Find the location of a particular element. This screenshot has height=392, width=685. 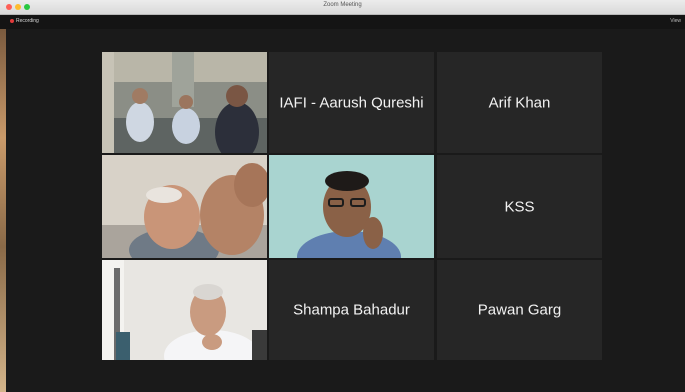

window-titlebar: Zoom Meeting is located at coordinates (342, 7).